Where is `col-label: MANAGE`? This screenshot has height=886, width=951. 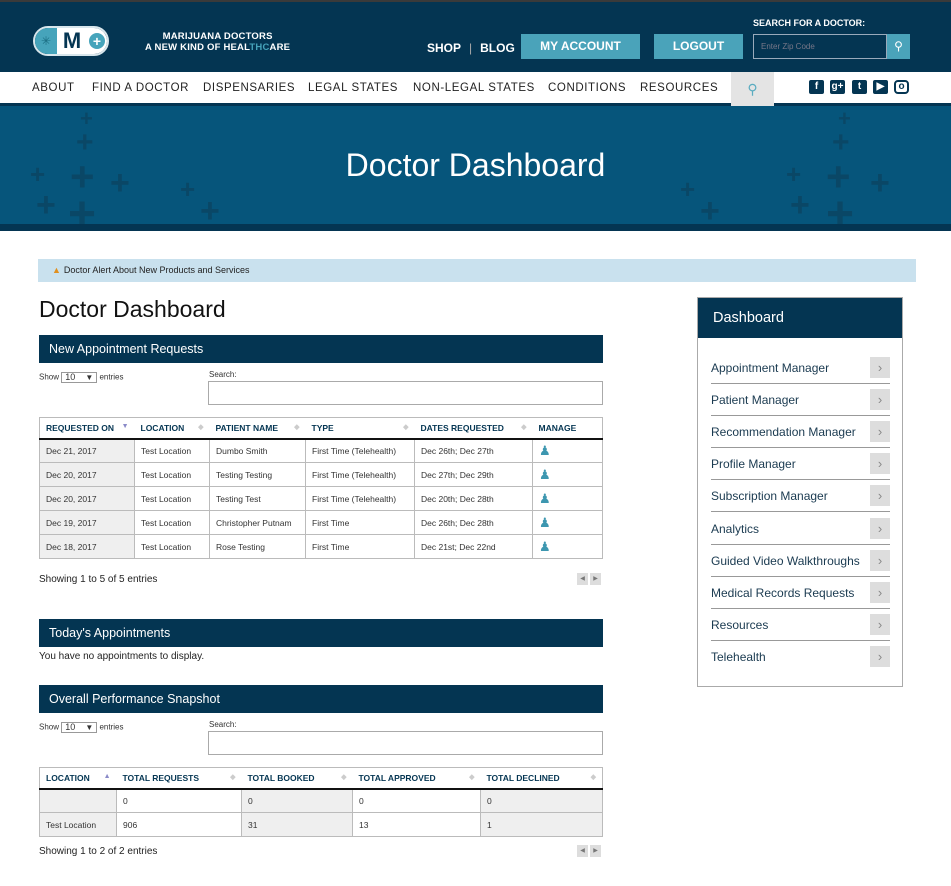 col-label: MANAGE is located at coordinates (557, 427).